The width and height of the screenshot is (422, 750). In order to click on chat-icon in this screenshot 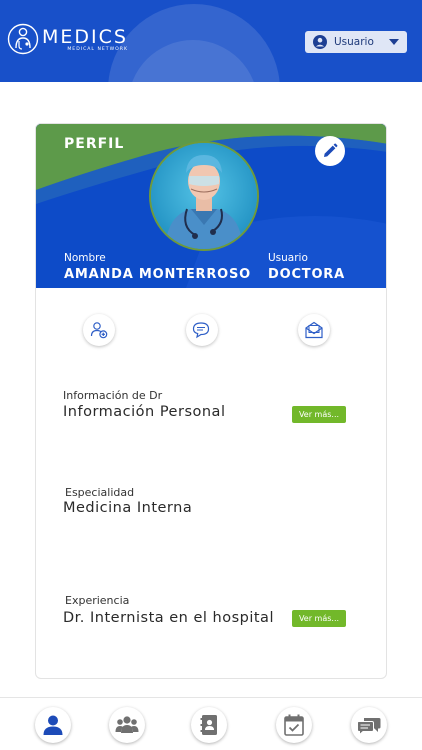, I will do `click(201, 330)`.